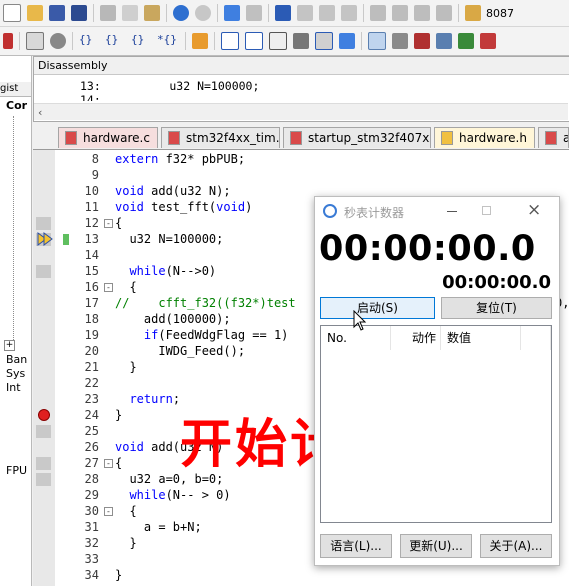 The image size is (569, 586). What do you see at coordinates (437, 212) in the screenshot?
I see `stopwatch-titlebar: 秒表计数器 ×` at bounding box center [437, 212].